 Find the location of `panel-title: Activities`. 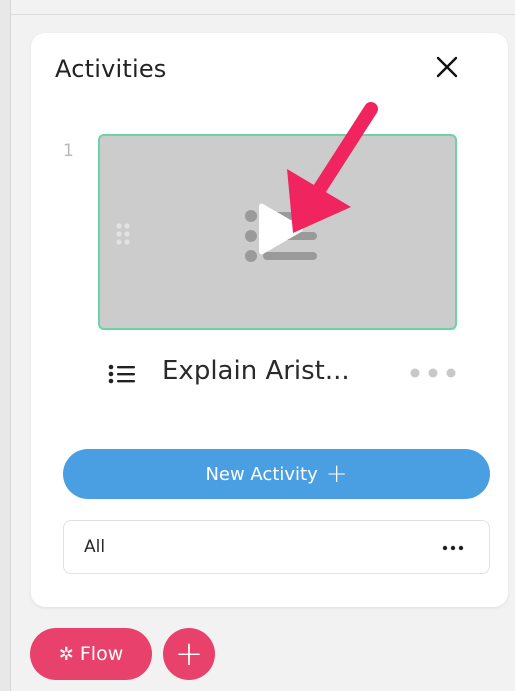

panel-title: Activities is located at coordinates (111, 69).